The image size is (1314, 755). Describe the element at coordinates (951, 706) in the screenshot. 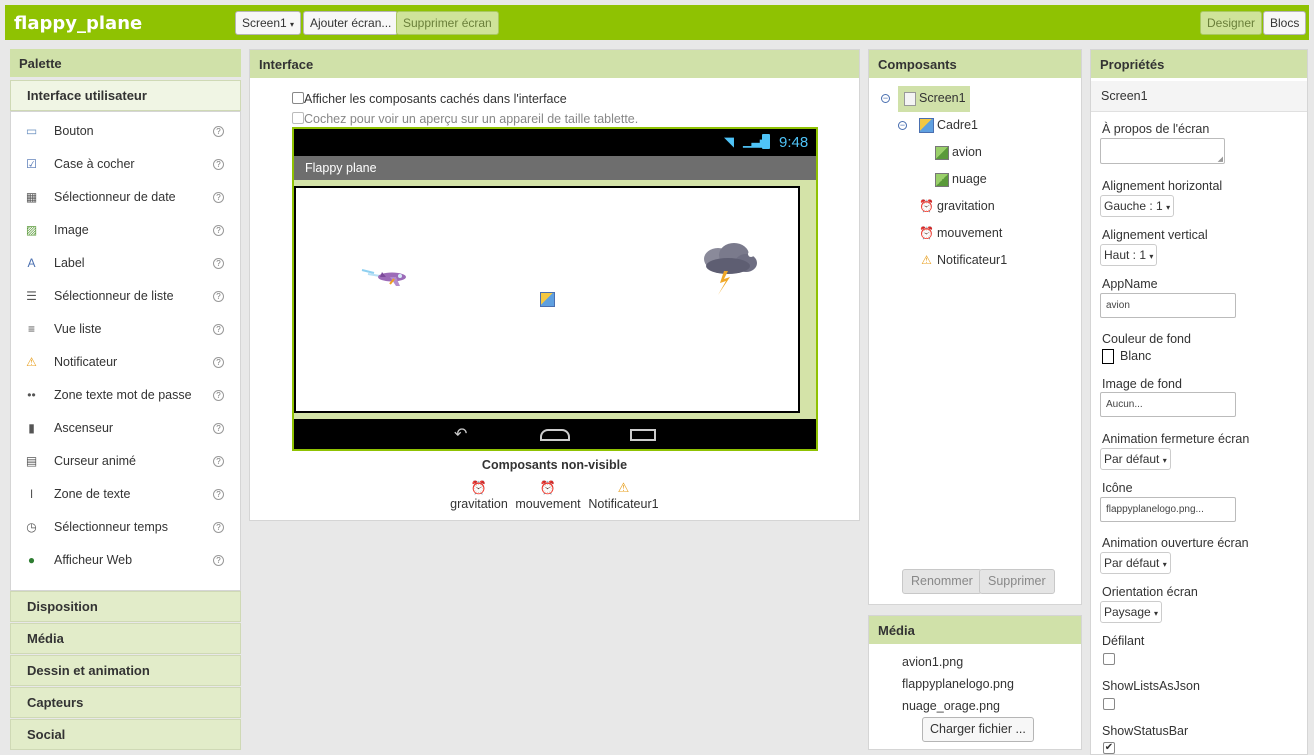

I see `media-file: nuage_orage.png` at that location.